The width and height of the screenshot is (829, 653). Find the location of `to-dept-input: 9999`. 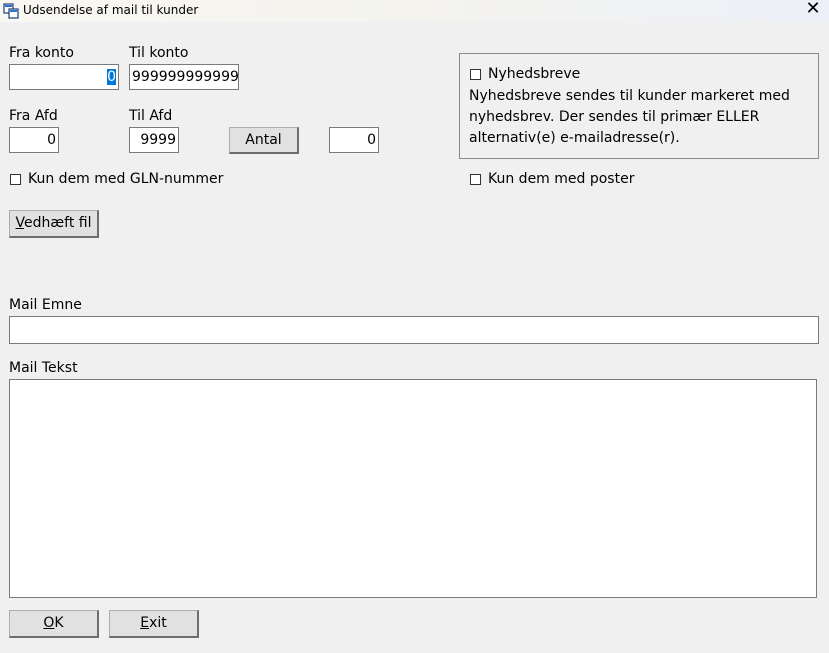

to-dept-input: 9999 is located at coordinates (154, 140).